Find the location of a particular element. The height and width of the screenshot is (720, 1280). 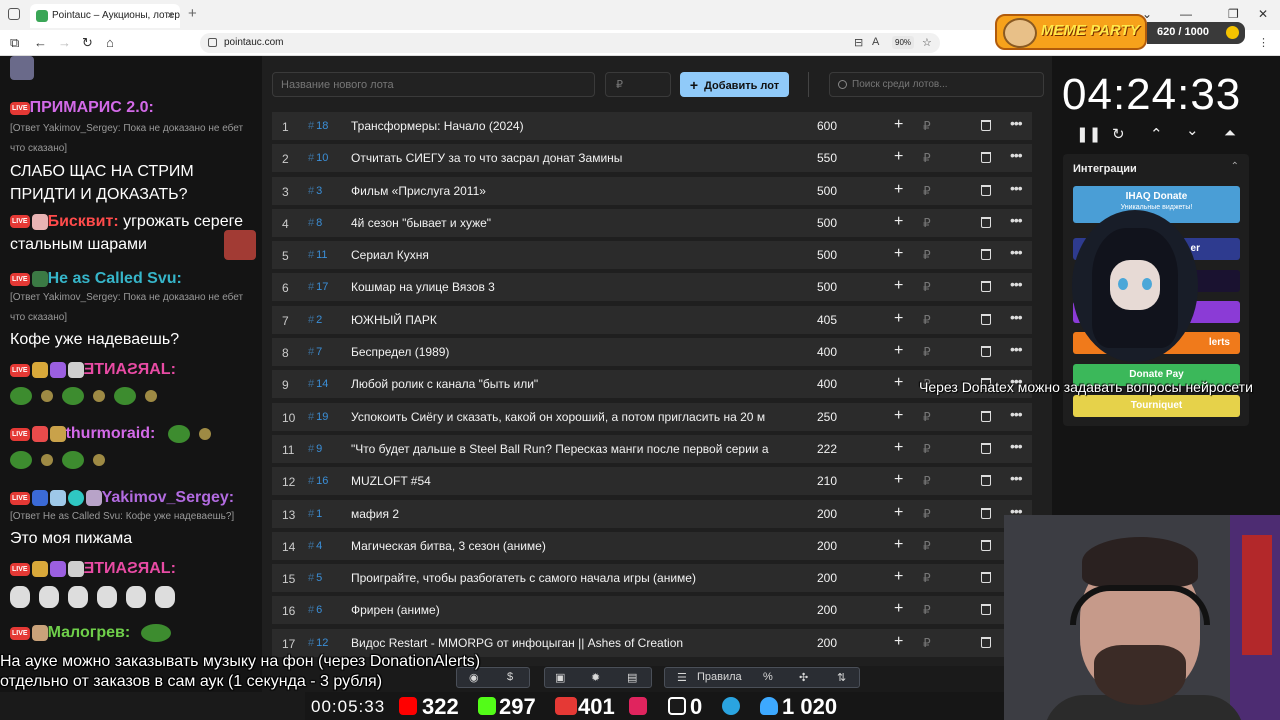

lot-name: MUZLOFT #54 is located at coordinates (571, 481).